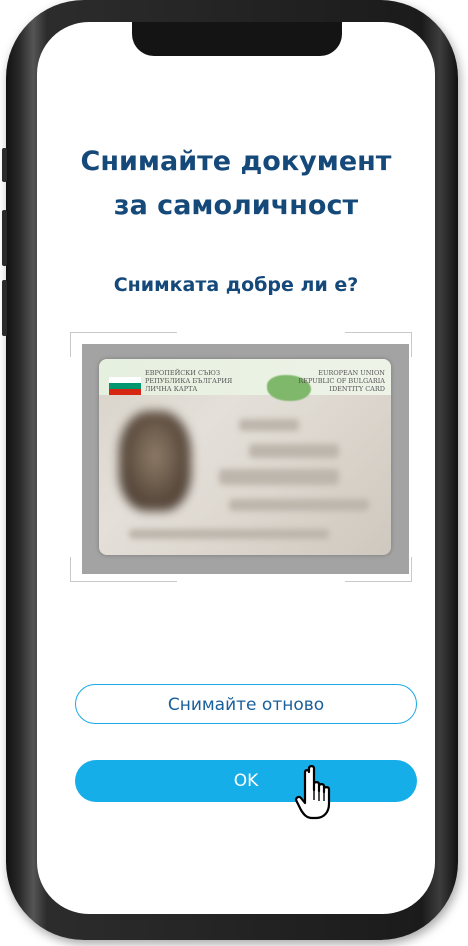 The width and height of the screenshot is (468, 946). What do you see at coordinates (4, 238) in the screenshot?
I see `phone-volume-up-button` at bounding box center [4, 238].